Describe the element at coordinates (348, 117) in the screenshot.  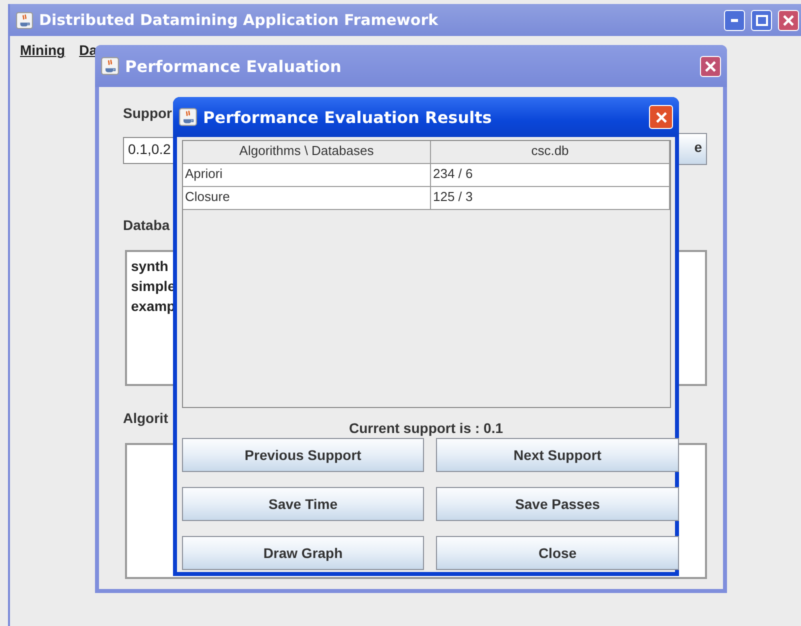
I see `dialog-title: Performance Evaluation Results` at that location.